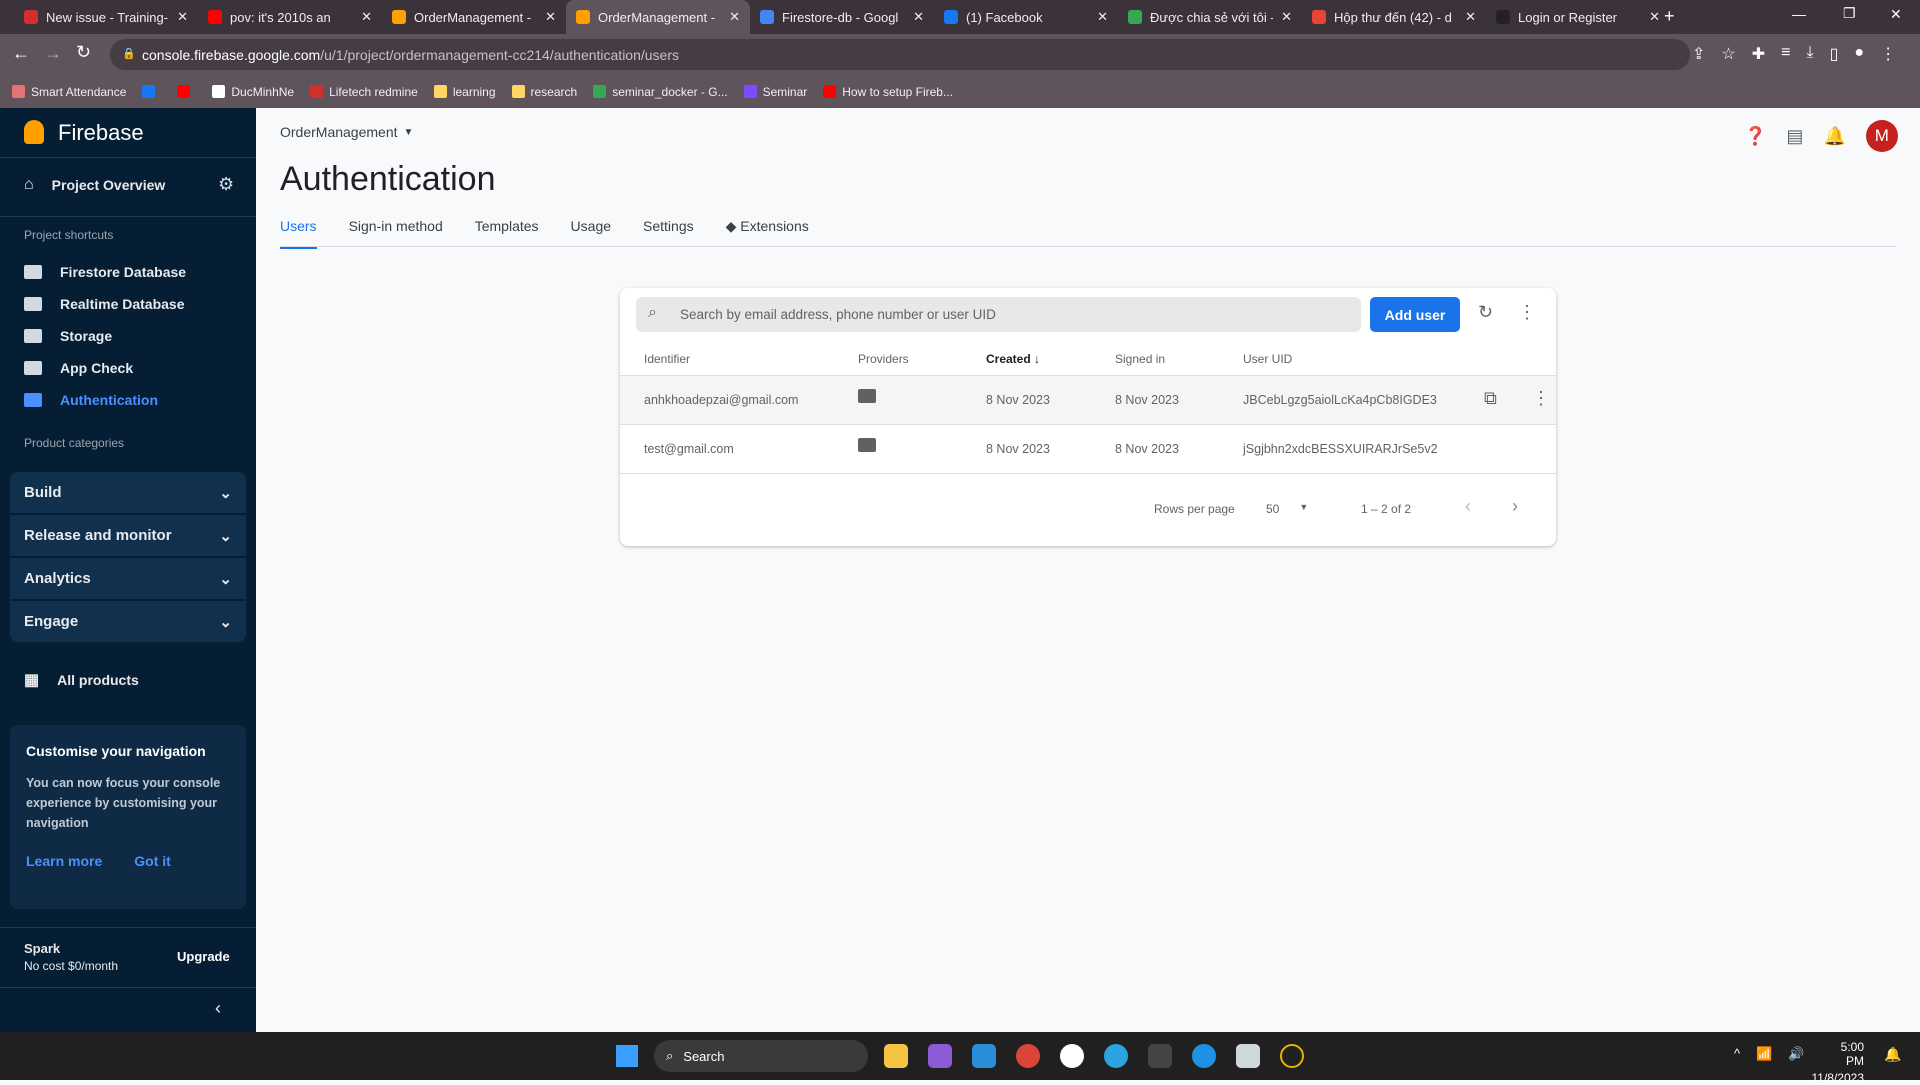 The image size is (1920, 1085). What do you see at coordinates (1881, 136) in the screenshot?
I see `avatar: M` at bounding box center [1881, 136].